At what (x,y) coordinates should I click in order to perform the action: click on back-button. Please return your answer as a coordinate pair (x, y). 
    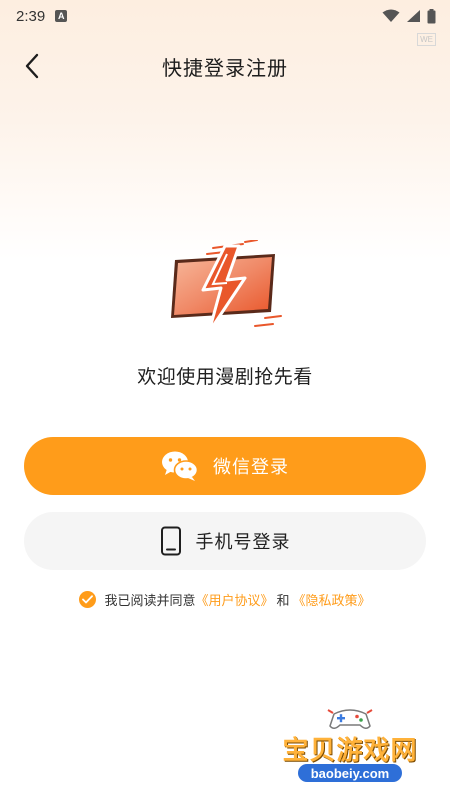
    Looking at the image, I should click on (32, 66).